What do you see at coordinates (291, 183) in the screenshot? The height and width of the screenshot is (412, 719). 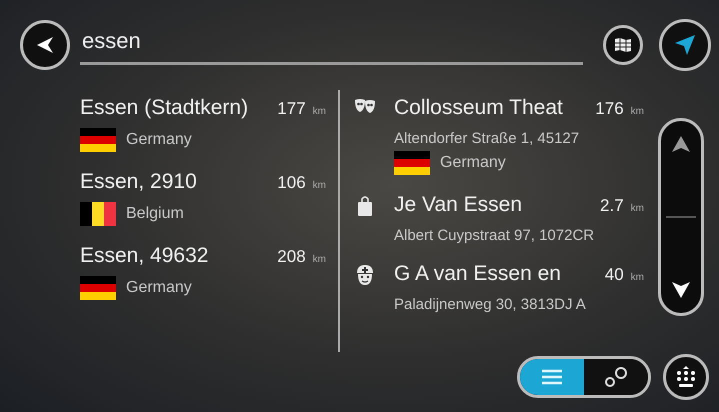 I see `distance-label: 106` at bounding box center [291, 183].